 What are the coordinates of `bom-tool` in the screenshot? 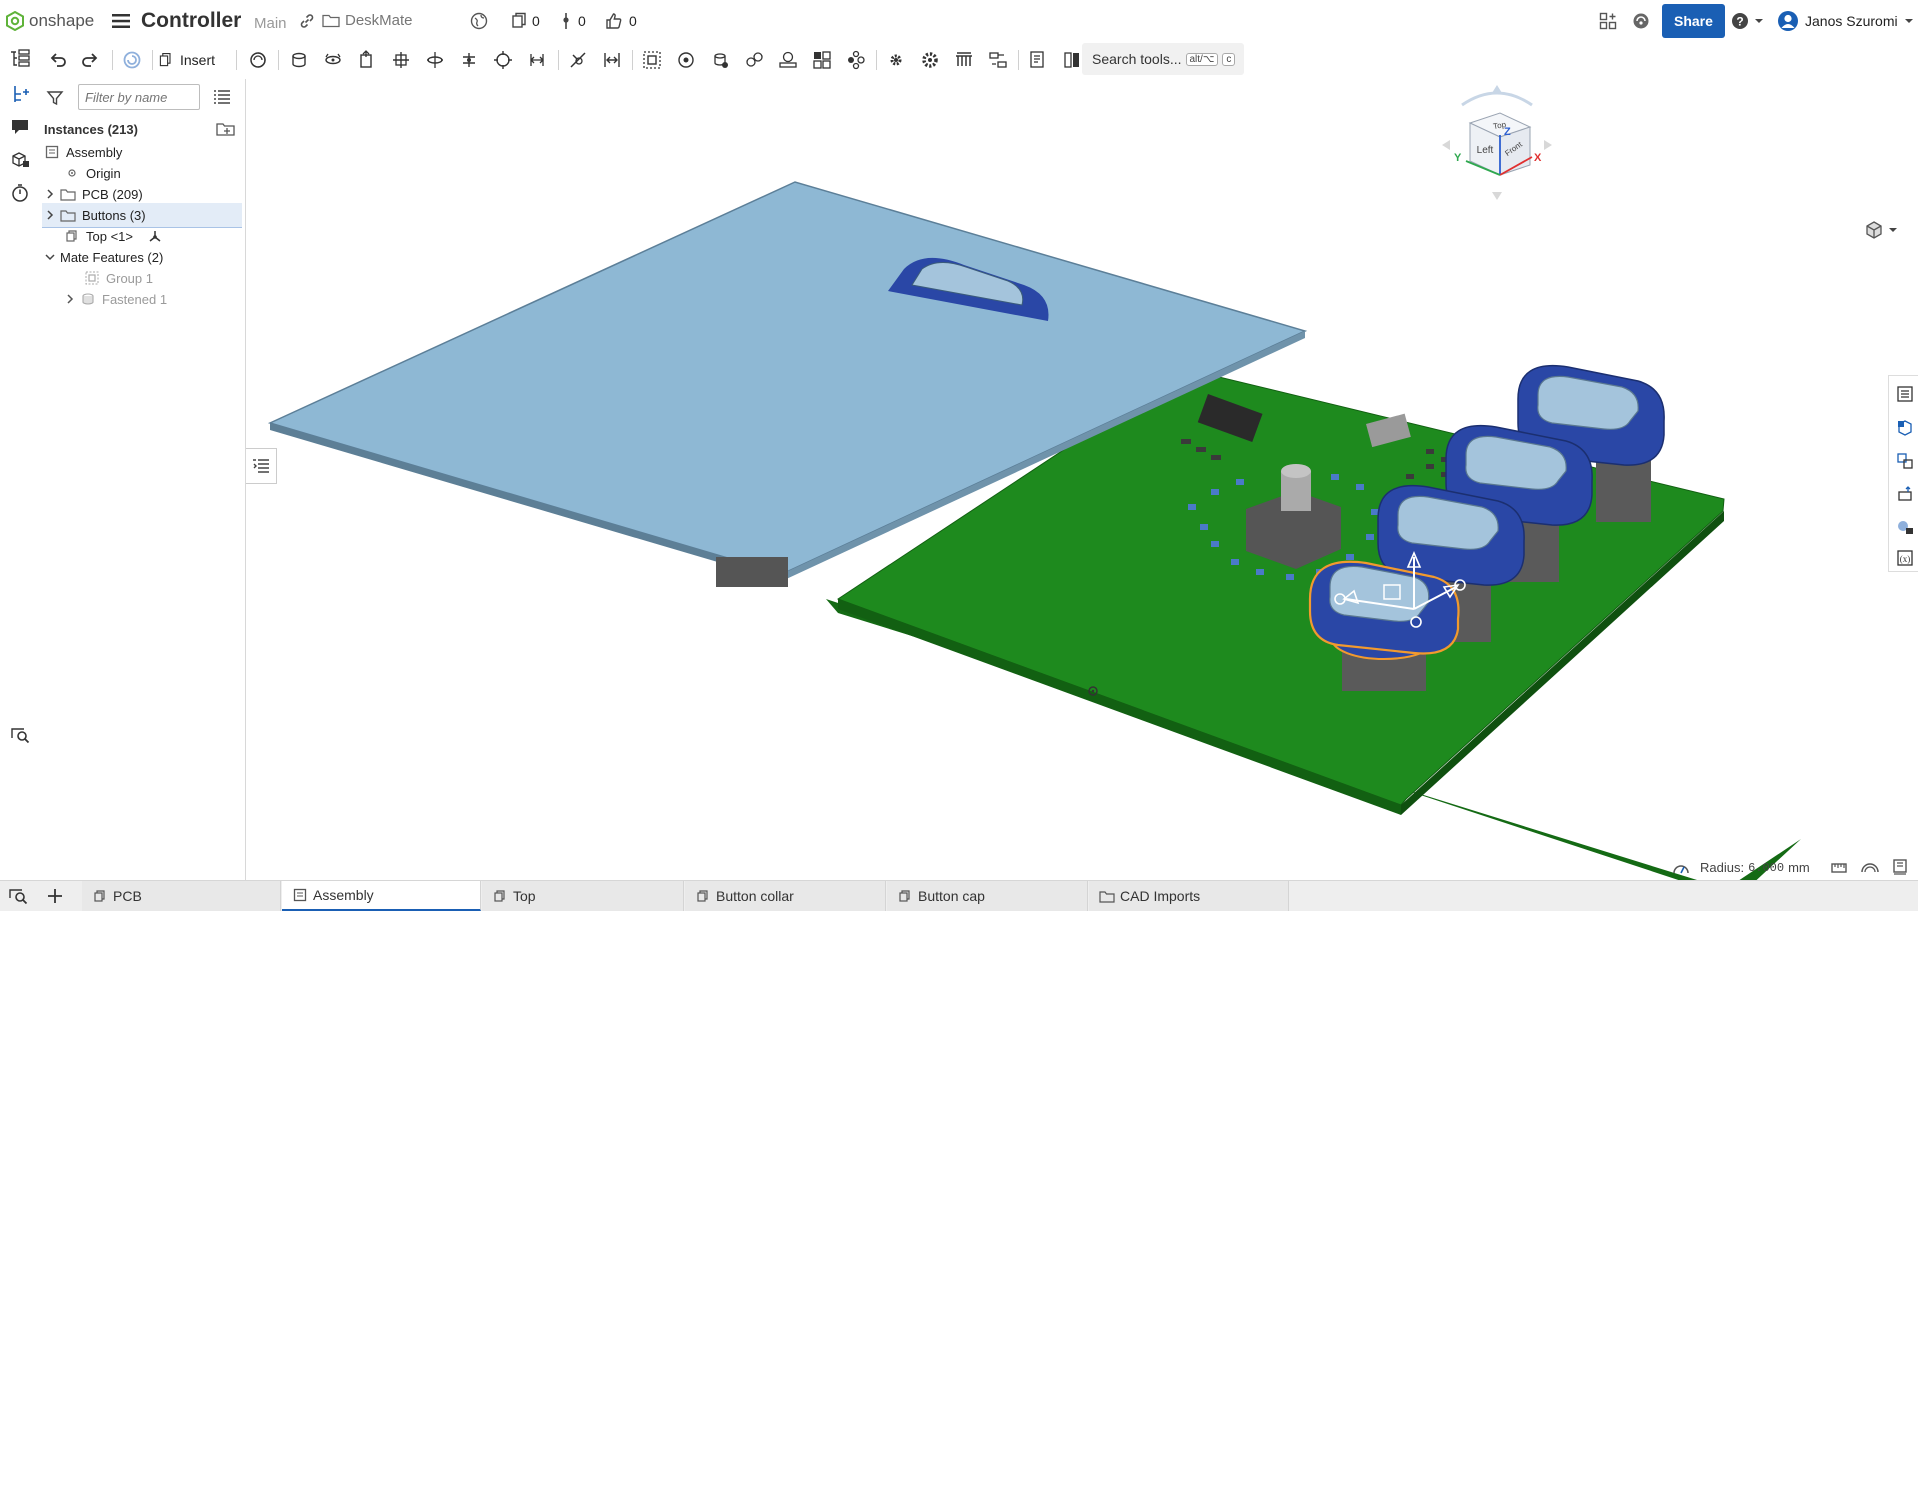 It's located at (1038, 60).